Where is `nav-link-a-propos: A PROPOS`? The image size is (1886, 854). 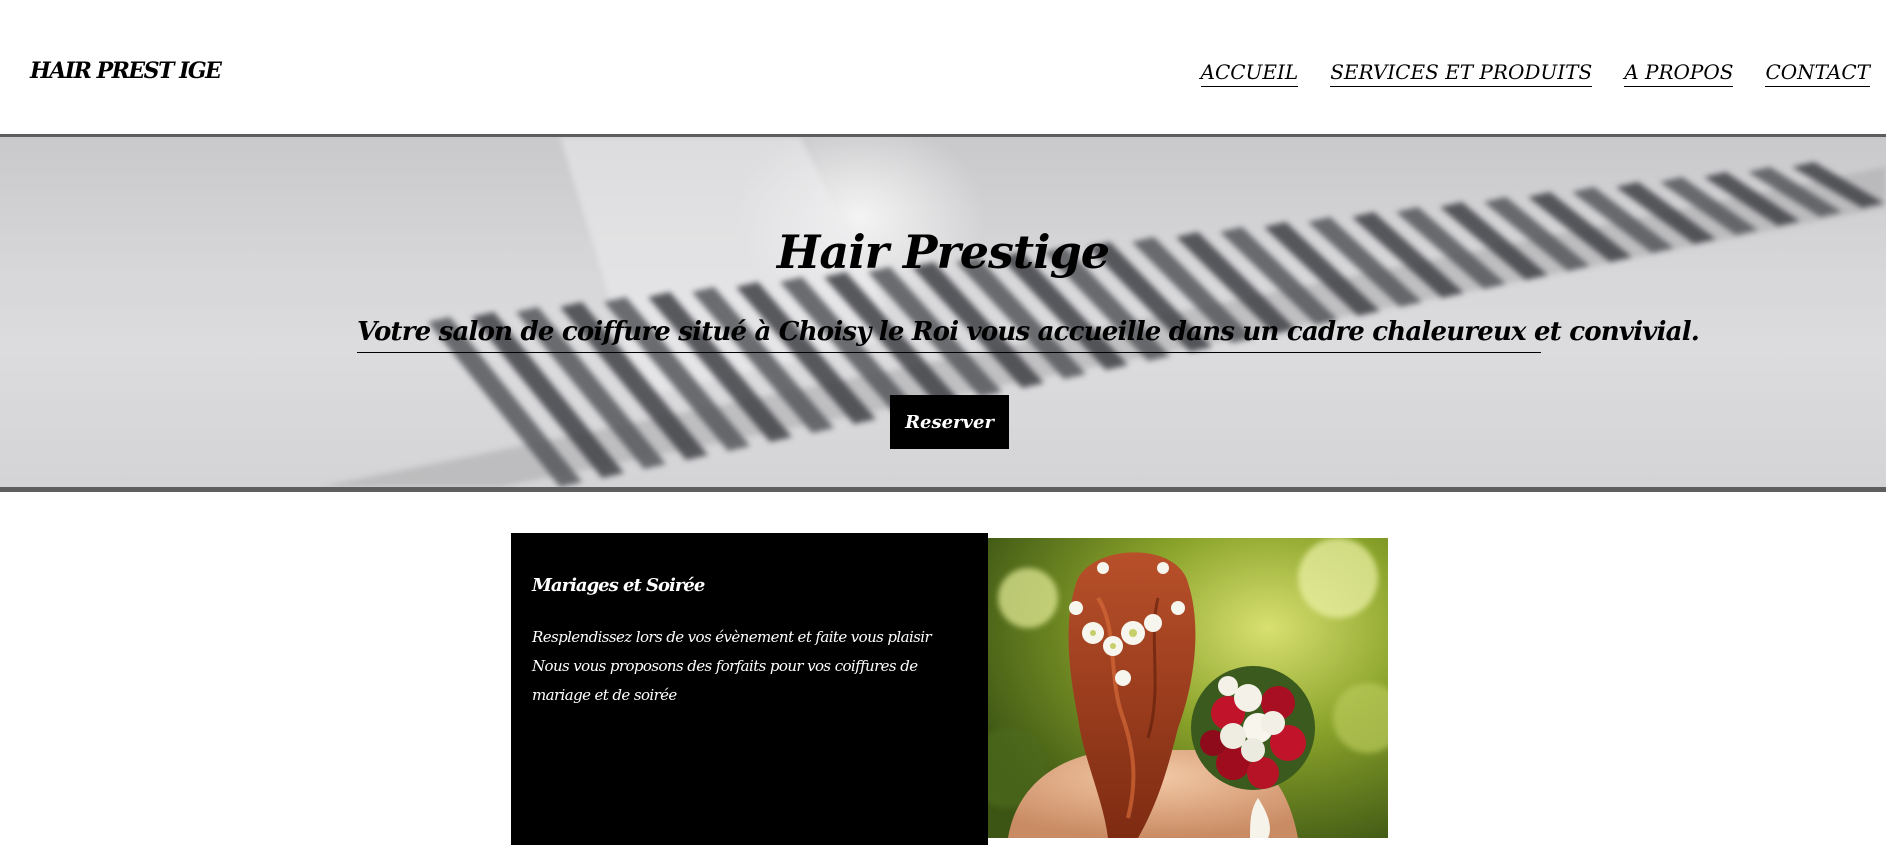
nav-link-a-propos: A PROPOS is located at coordinates (1679, 73).